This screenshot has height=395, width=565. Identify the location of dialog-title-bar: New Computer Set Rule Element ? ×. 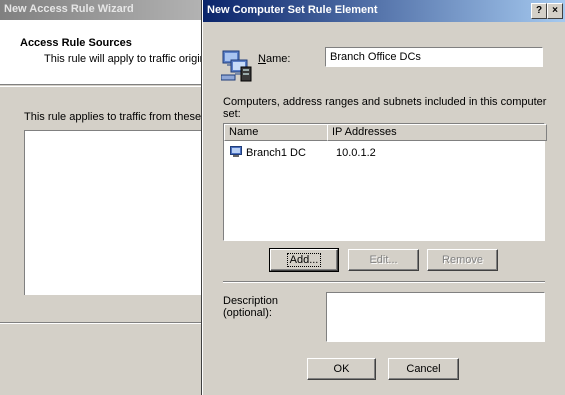
(384, 11).